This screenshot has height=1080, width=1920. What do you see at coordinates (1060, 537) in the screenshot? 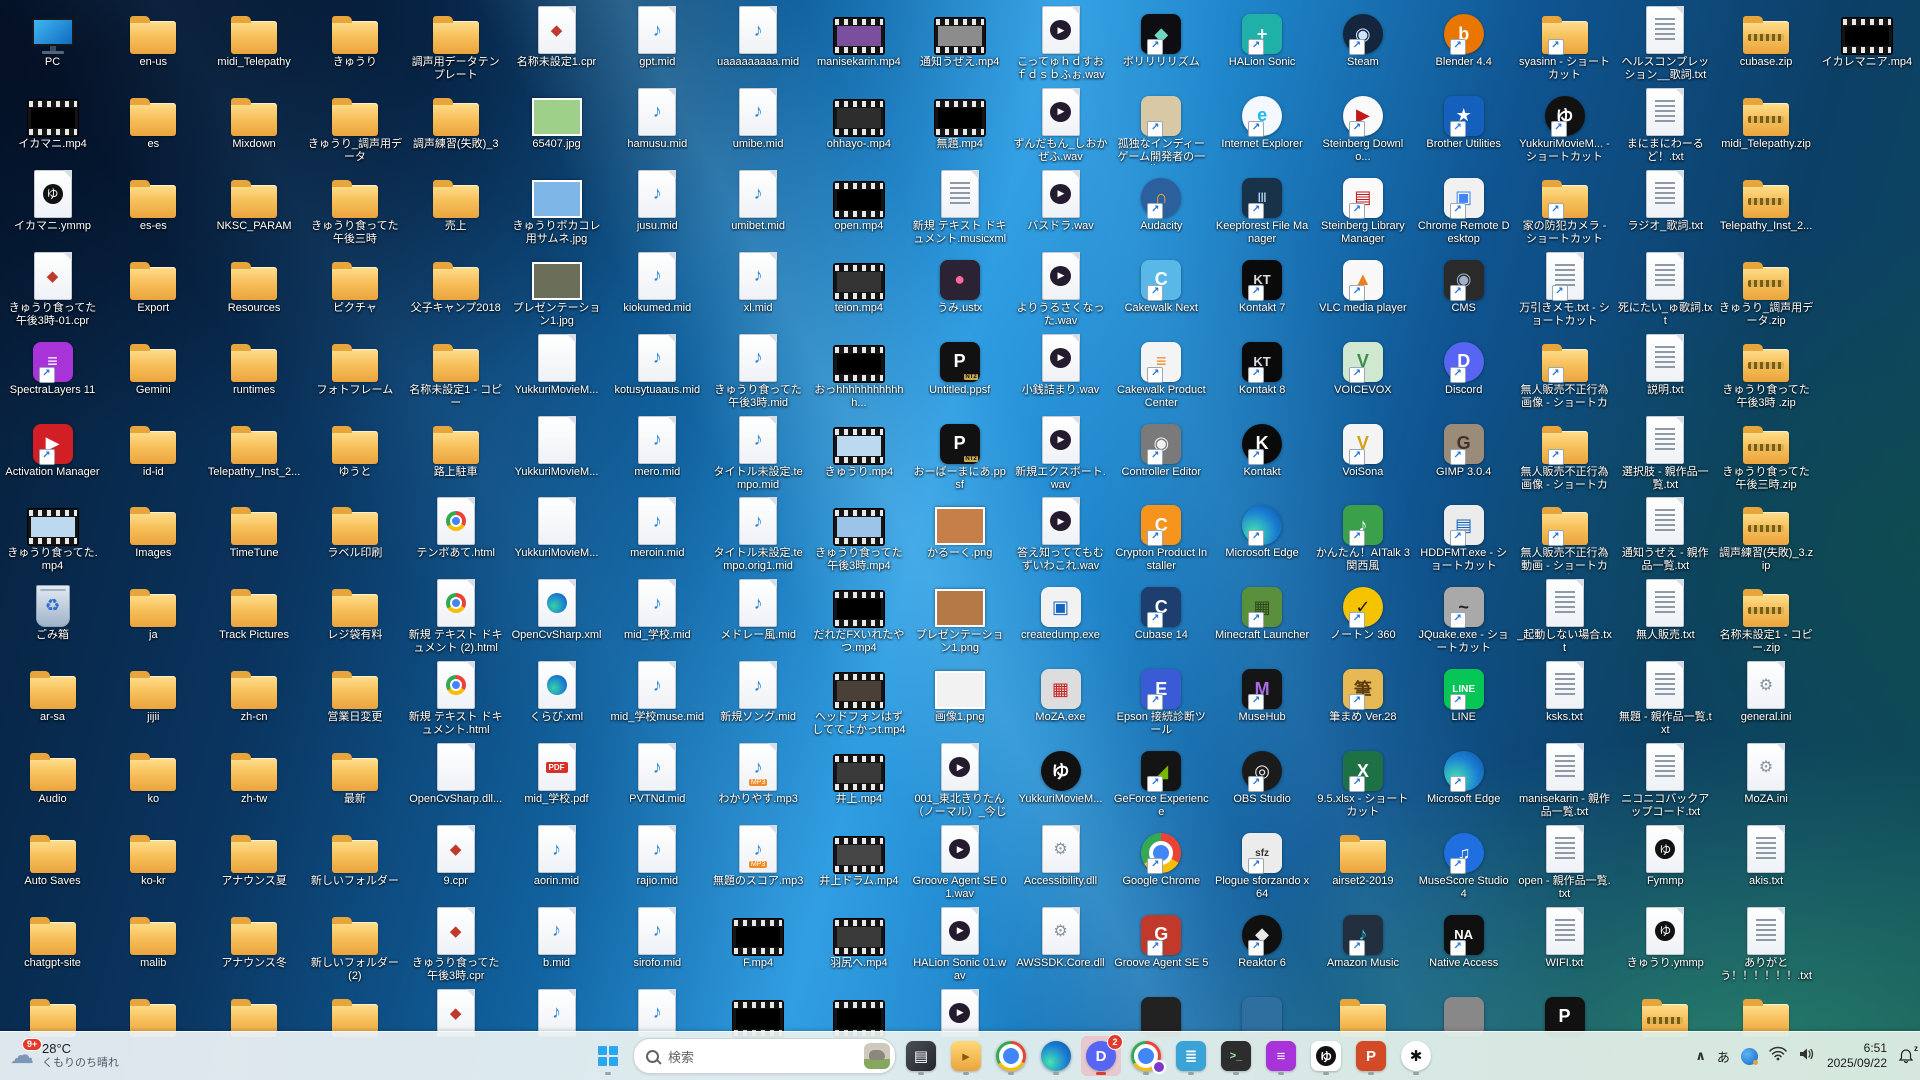
I see `desktop-icon: ▶ 答え知っててもむずいわこれ.wav` at bounding box center [1060, 537].